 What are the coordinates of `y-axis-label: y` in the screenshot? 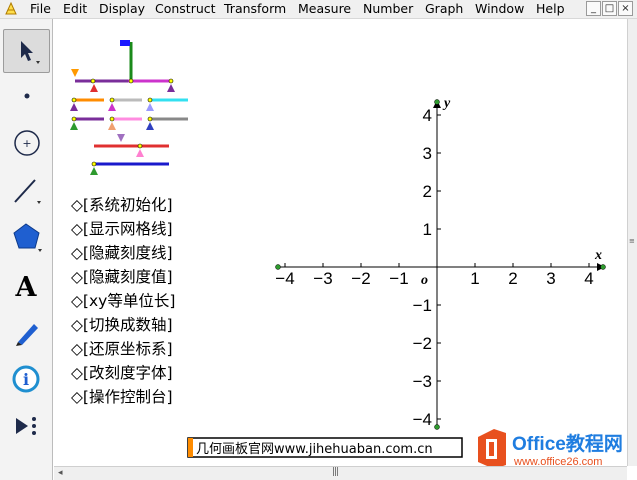 It's located at (446, 103).